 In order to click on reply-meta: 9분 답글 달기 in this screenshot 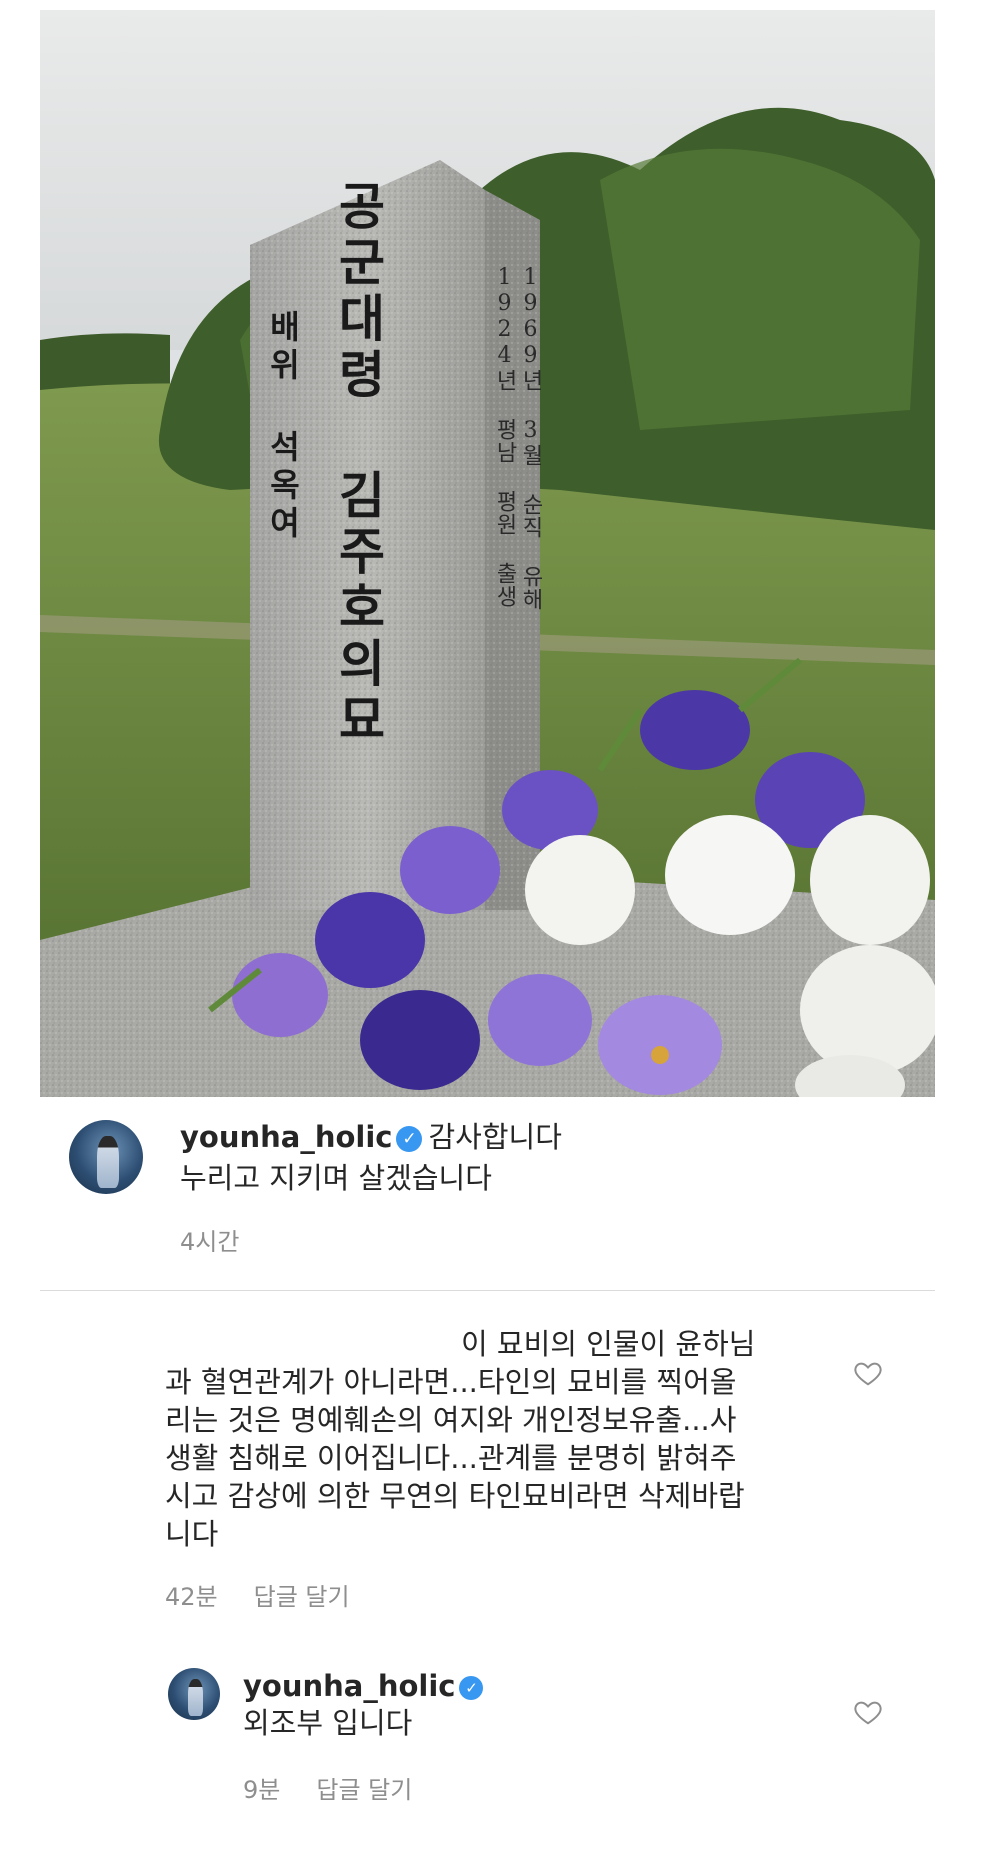, I will do `click(345, 1787)`.